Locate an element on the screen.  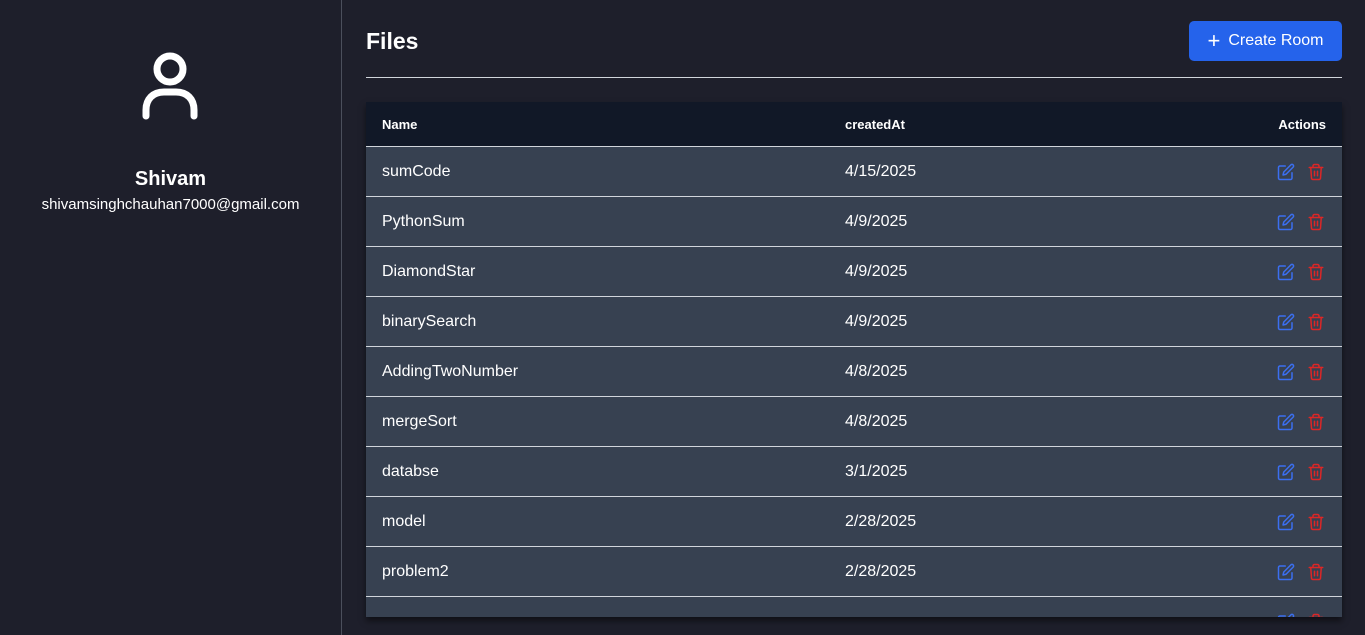
user-name: Shivam is located at coordinates (170, 179).